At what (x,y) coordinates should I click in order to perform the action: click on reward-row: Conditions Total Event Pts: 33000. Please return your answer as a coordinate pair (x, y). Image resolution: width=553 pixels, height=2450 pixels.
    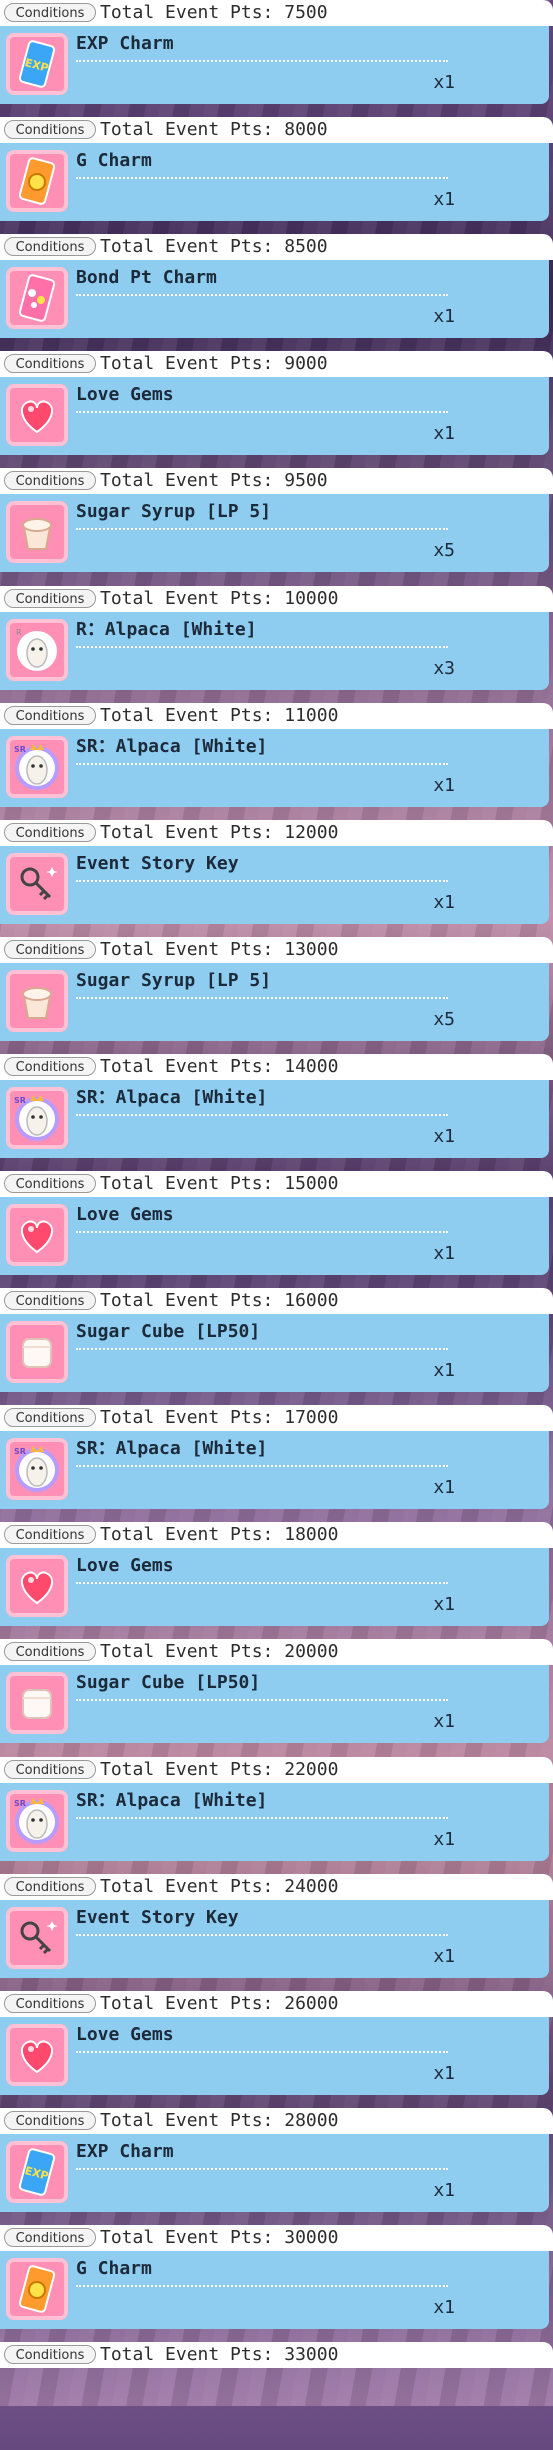
    Looking at the image, I should click on (276, 2396).